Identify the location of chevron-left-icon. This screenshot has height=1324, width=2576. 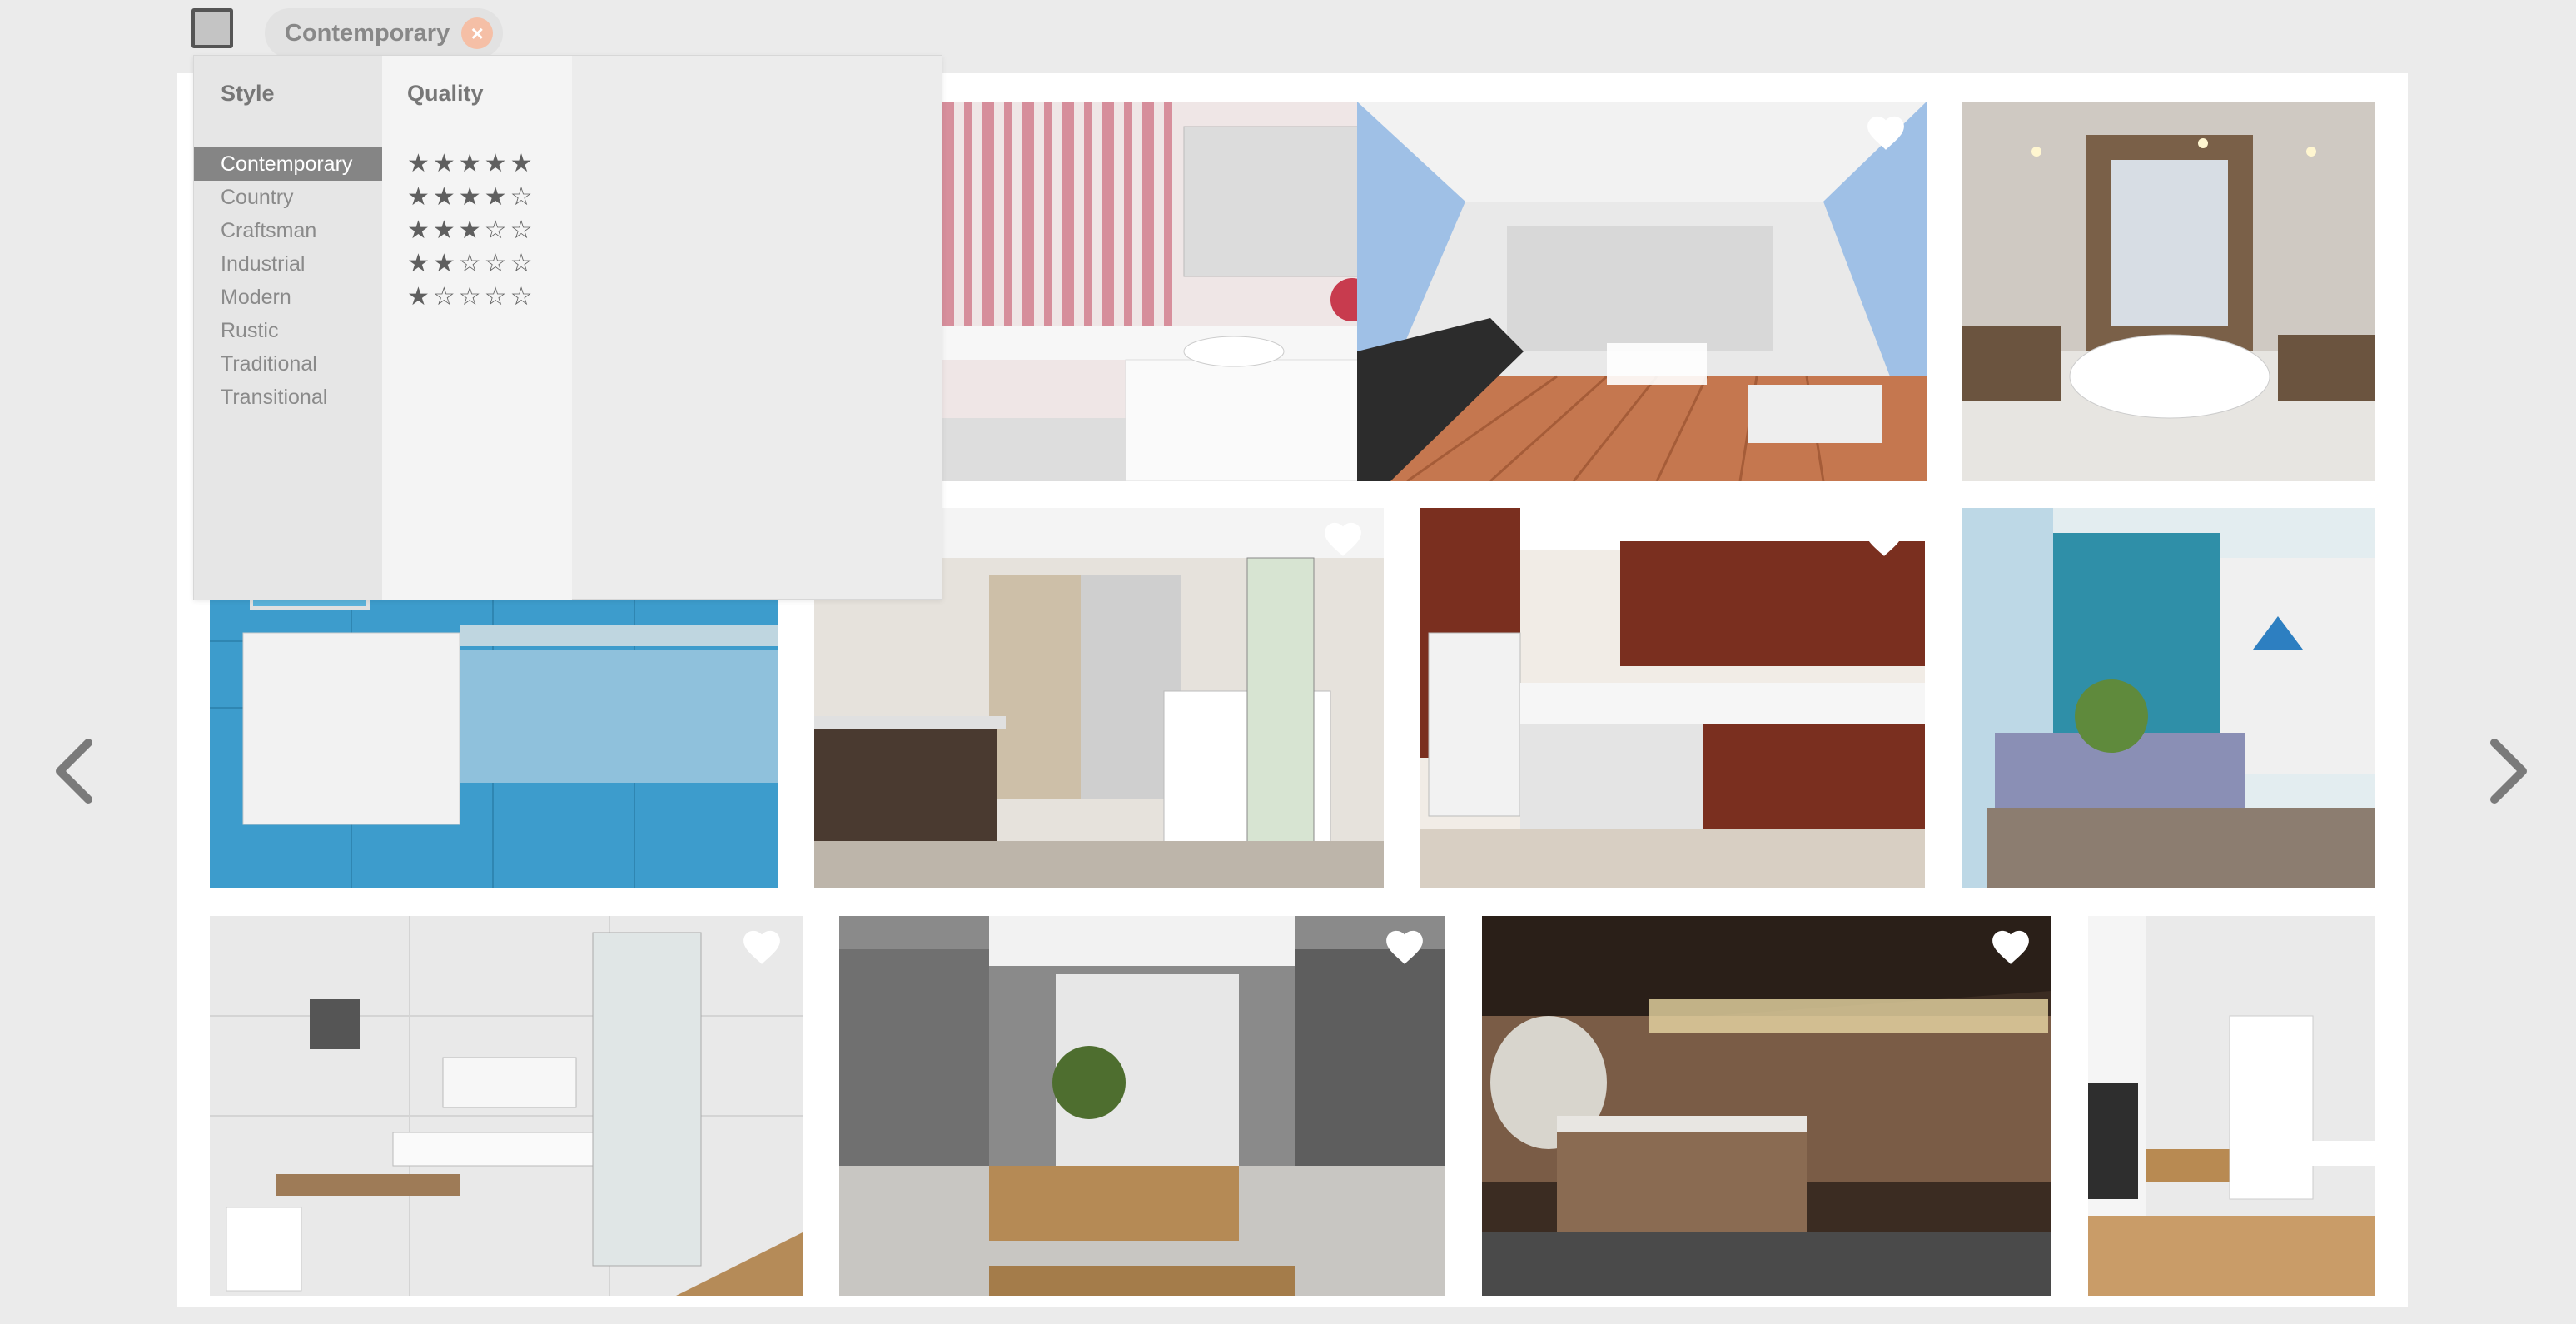
(75, 771).